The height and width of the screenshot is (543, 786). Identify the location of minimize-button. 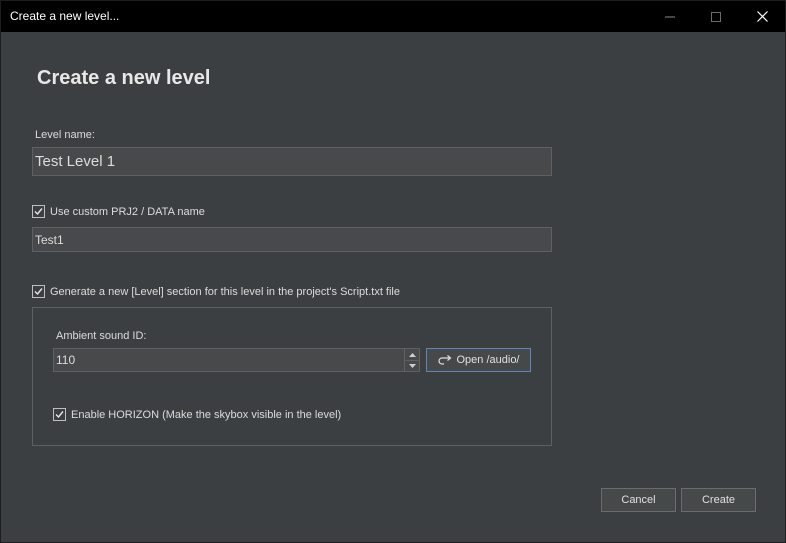
(670, 16).